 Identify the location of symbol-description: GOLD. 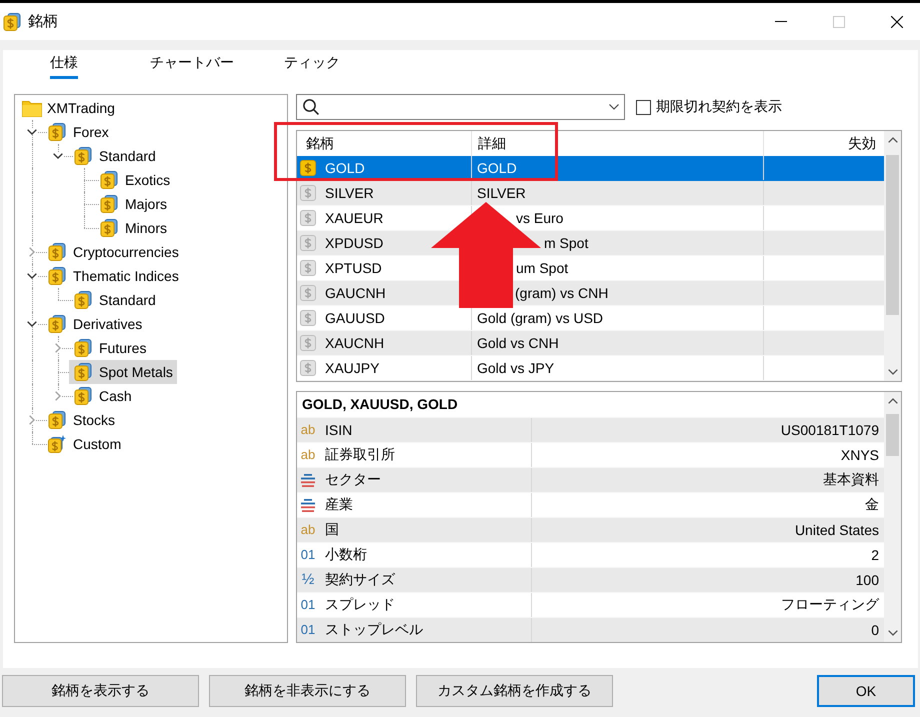
(618, 168).